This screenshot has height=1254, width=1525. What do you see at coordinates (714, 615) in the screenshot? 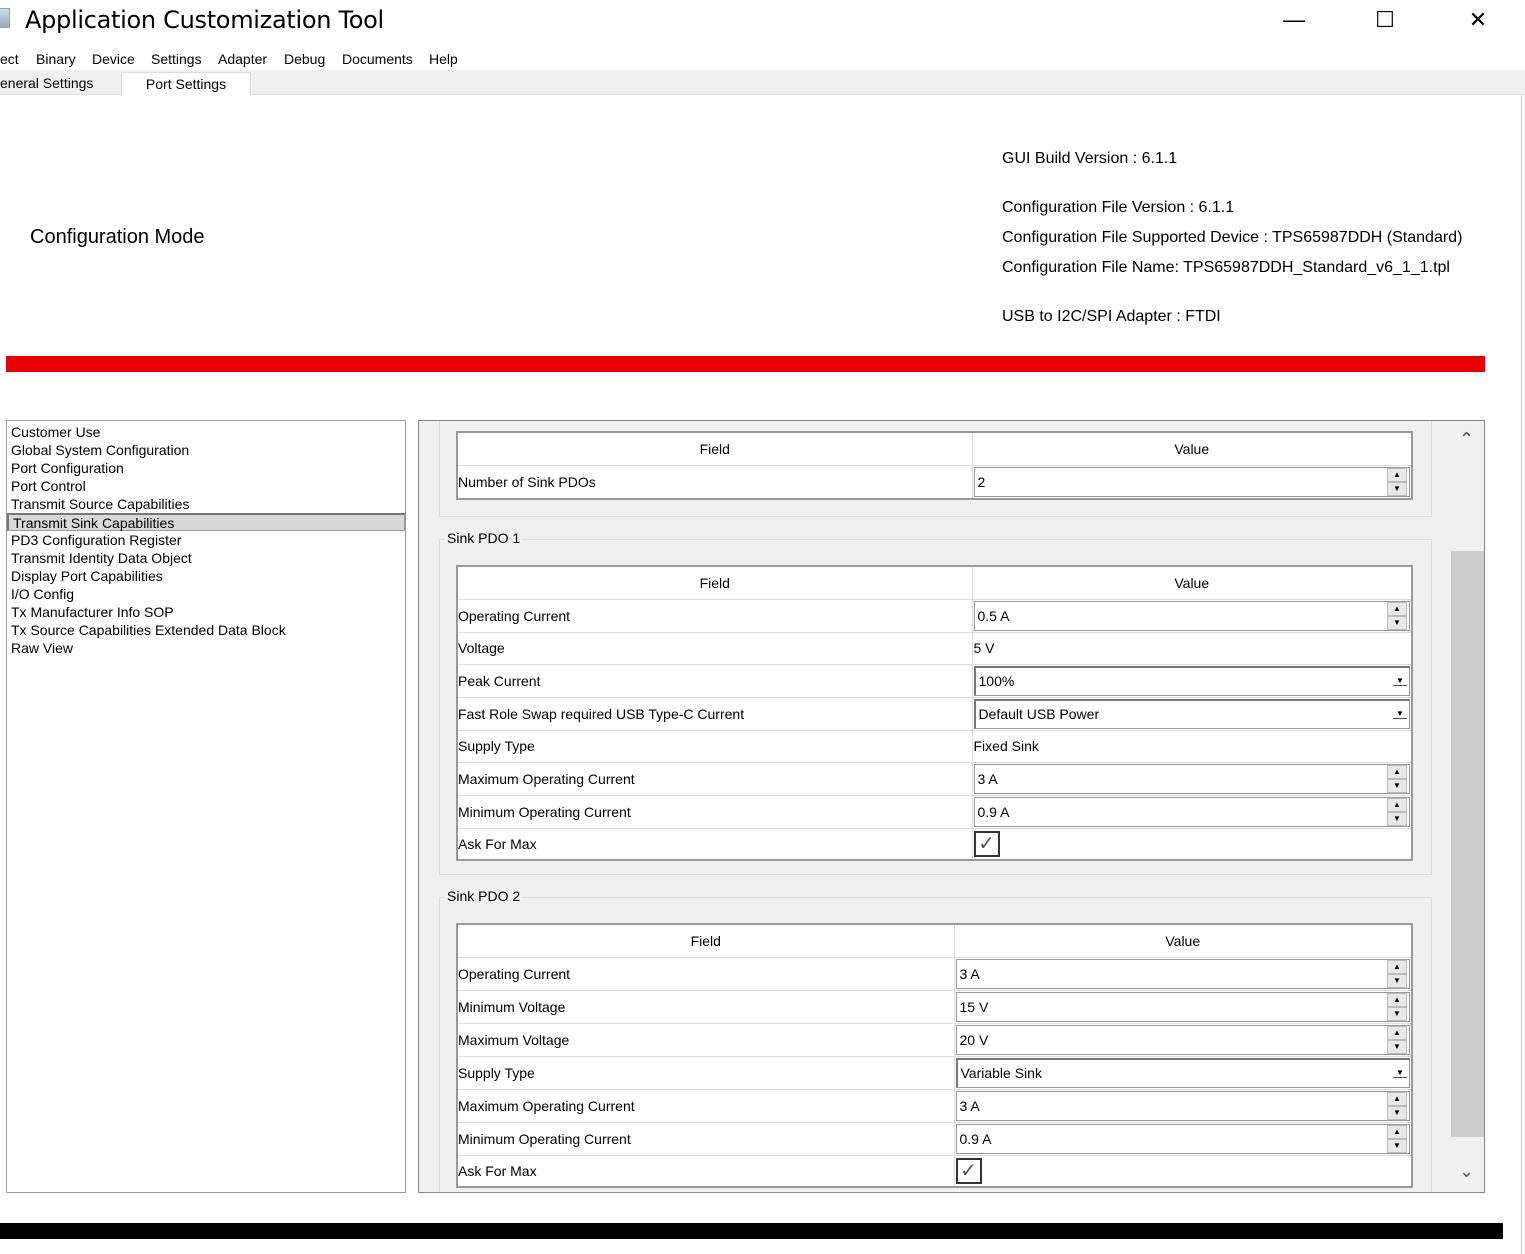
I see `field-label: Operating Current` at bounding box center [714, 615].